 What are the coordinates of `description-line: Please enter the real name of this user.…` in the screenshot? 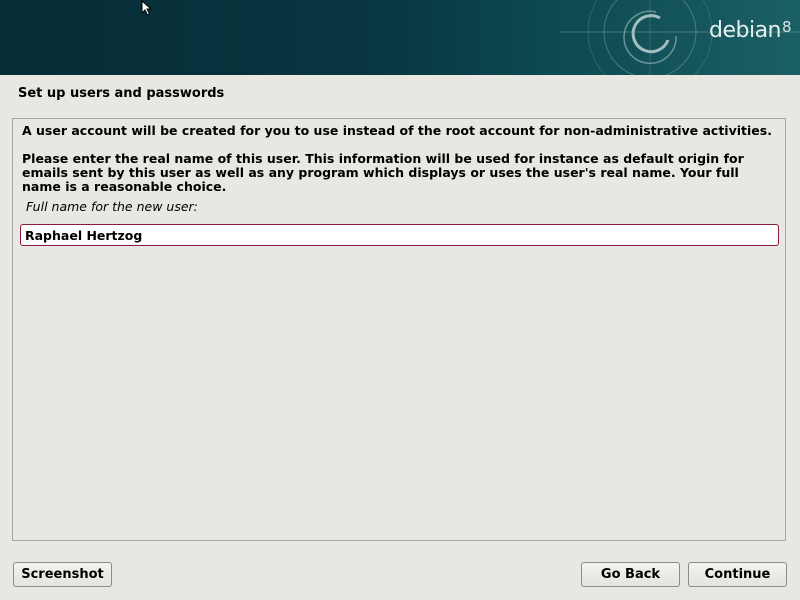 It's located at (383, 158).